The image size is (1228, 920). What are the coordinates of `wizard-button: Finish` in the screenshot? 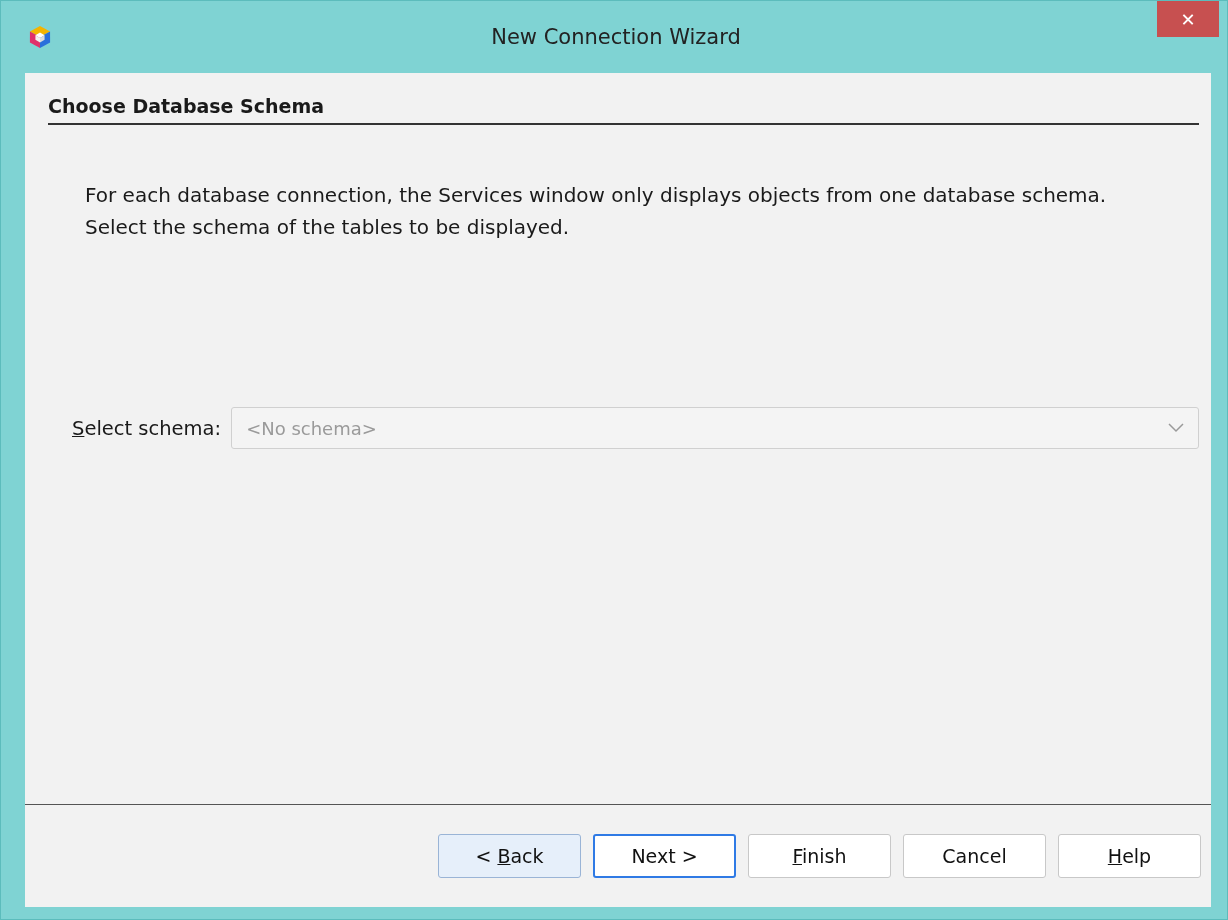 It's located at (819, 856).